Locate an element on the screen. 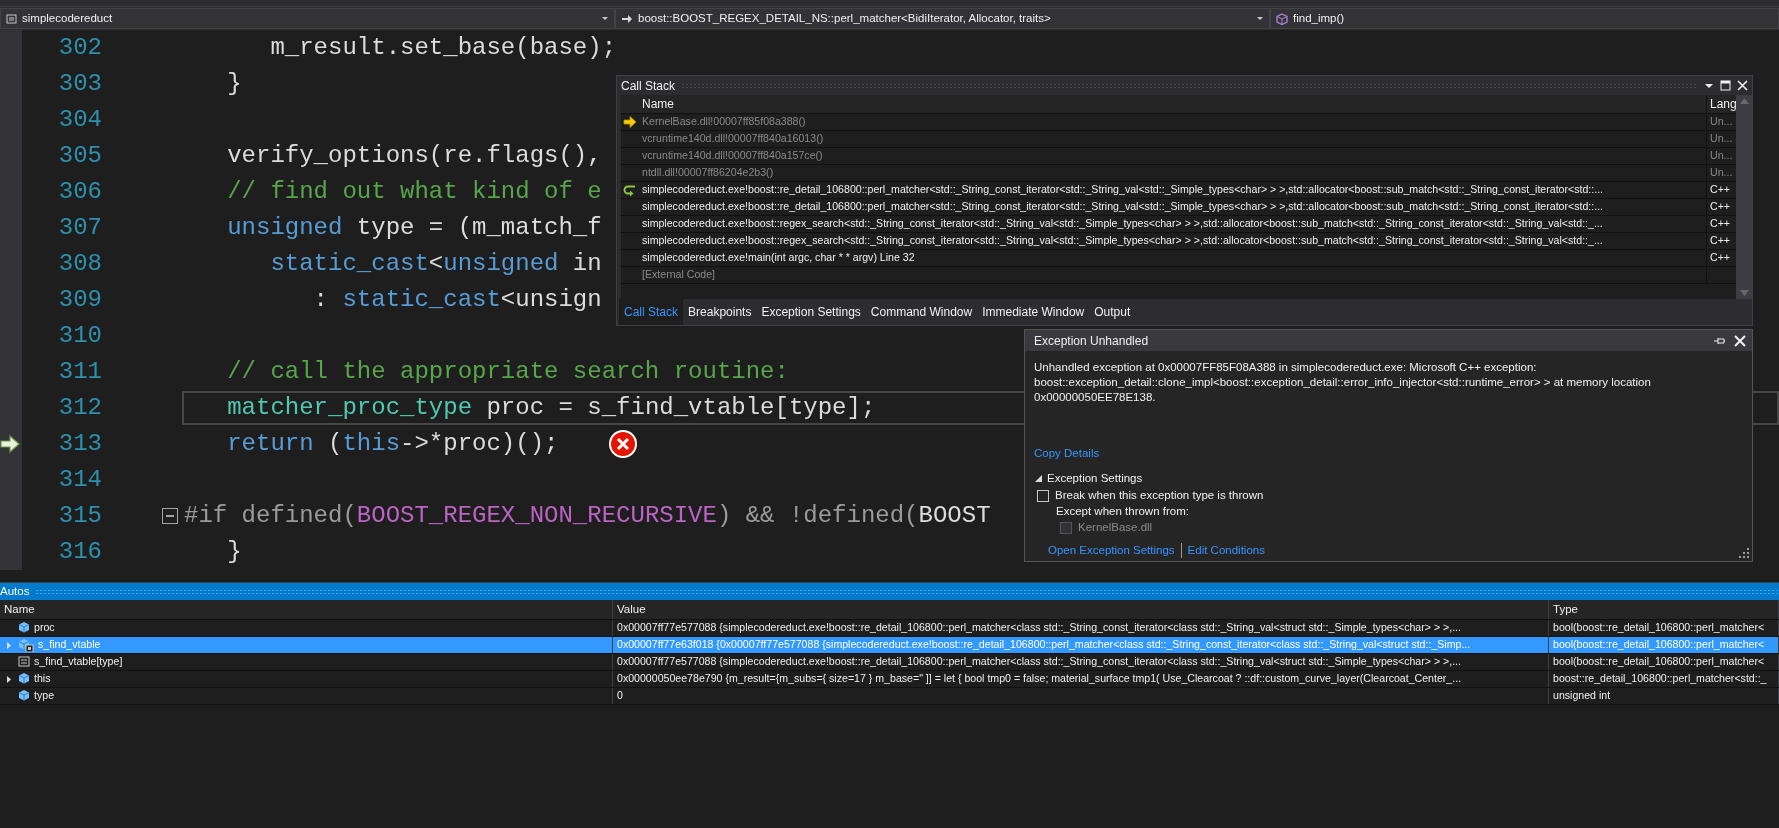 The height and width of the screenshot is (828, 1779). line-number: 309 is located at coordinates (79, 300).